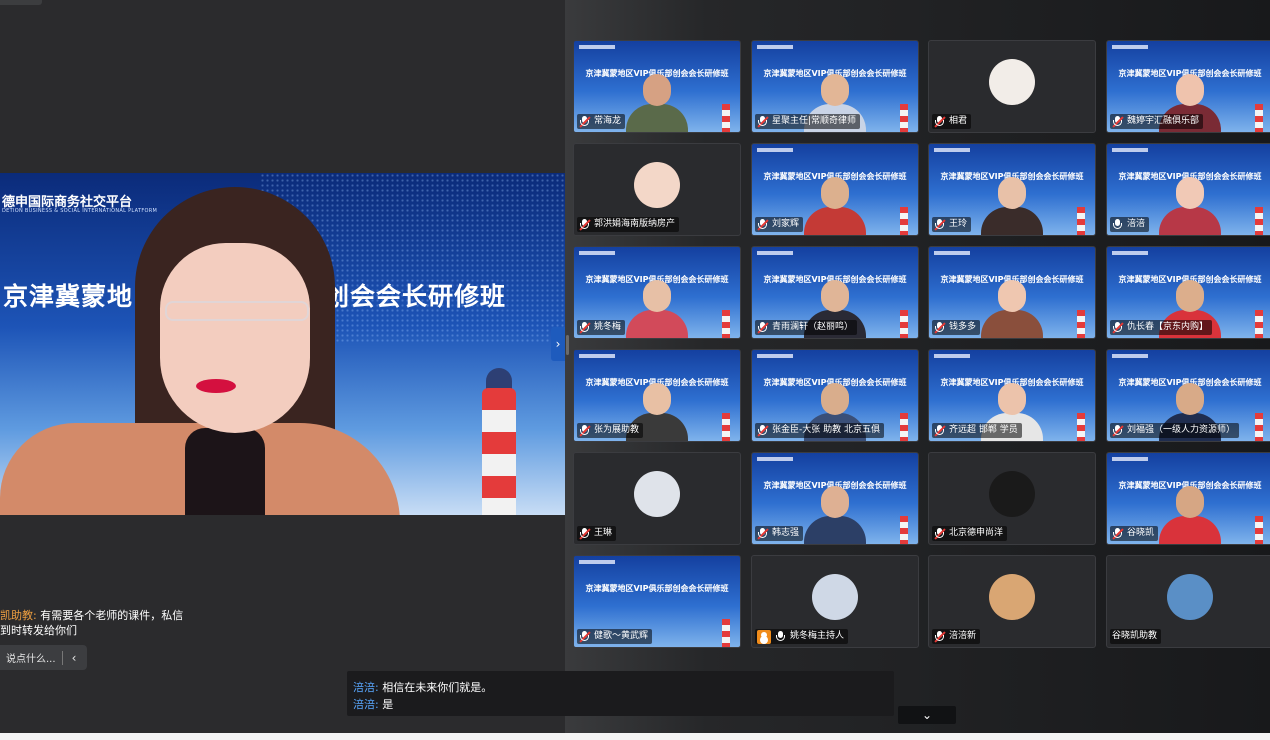 The height and width of the screenshot is (740, 1270). I want to click on participant-tile: 京津冀蒙地区VIP俱乐部创会会长研修班魏婷宇汇融俱乐部, so click(1188, 86).